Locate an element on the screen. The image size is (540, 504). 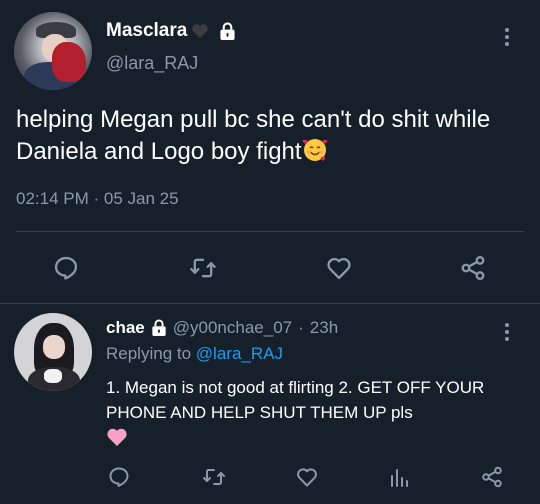
replying-to: Replying to @lara_RAJ is located at coordinates (194, 354).